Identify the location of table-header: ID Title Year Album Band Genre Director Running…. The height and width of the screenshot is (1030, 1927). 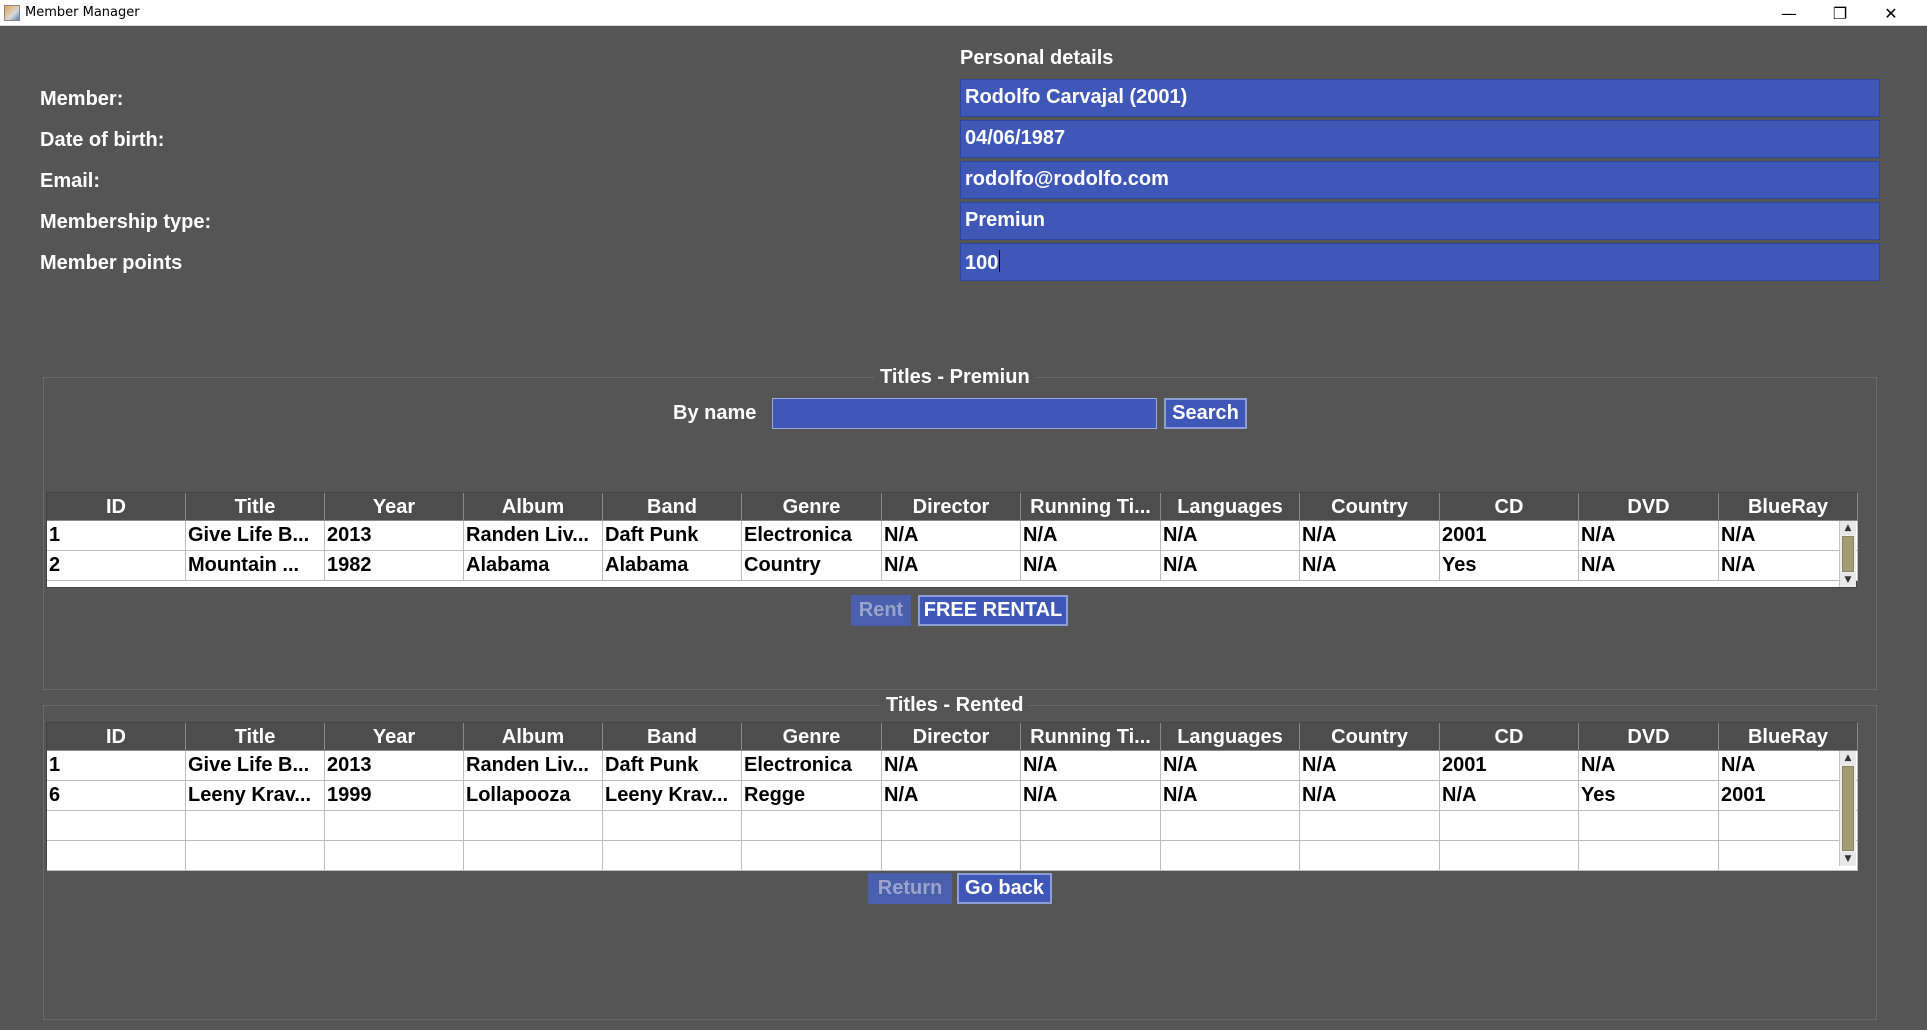
(952, 737).